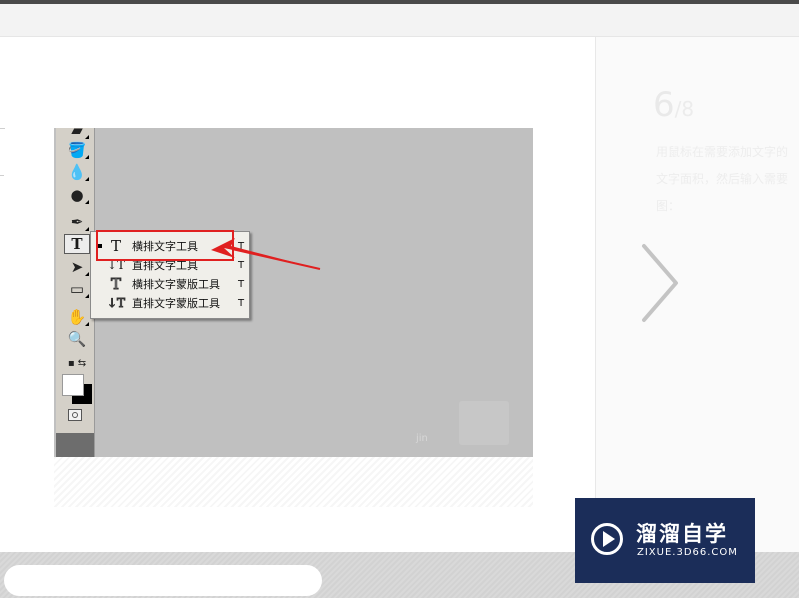 This screenshot has height=598, width=799. What do you see at coordinates (293, 482) in the screenshot?
I see `image-reflection` at bounding box center [293, 482].